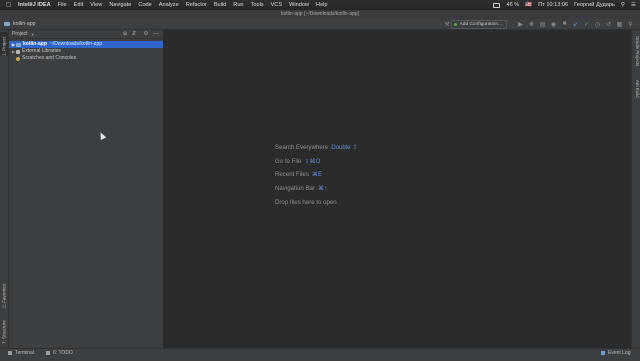  I want to click on hint-label: Recent Files, so click(292, 175).